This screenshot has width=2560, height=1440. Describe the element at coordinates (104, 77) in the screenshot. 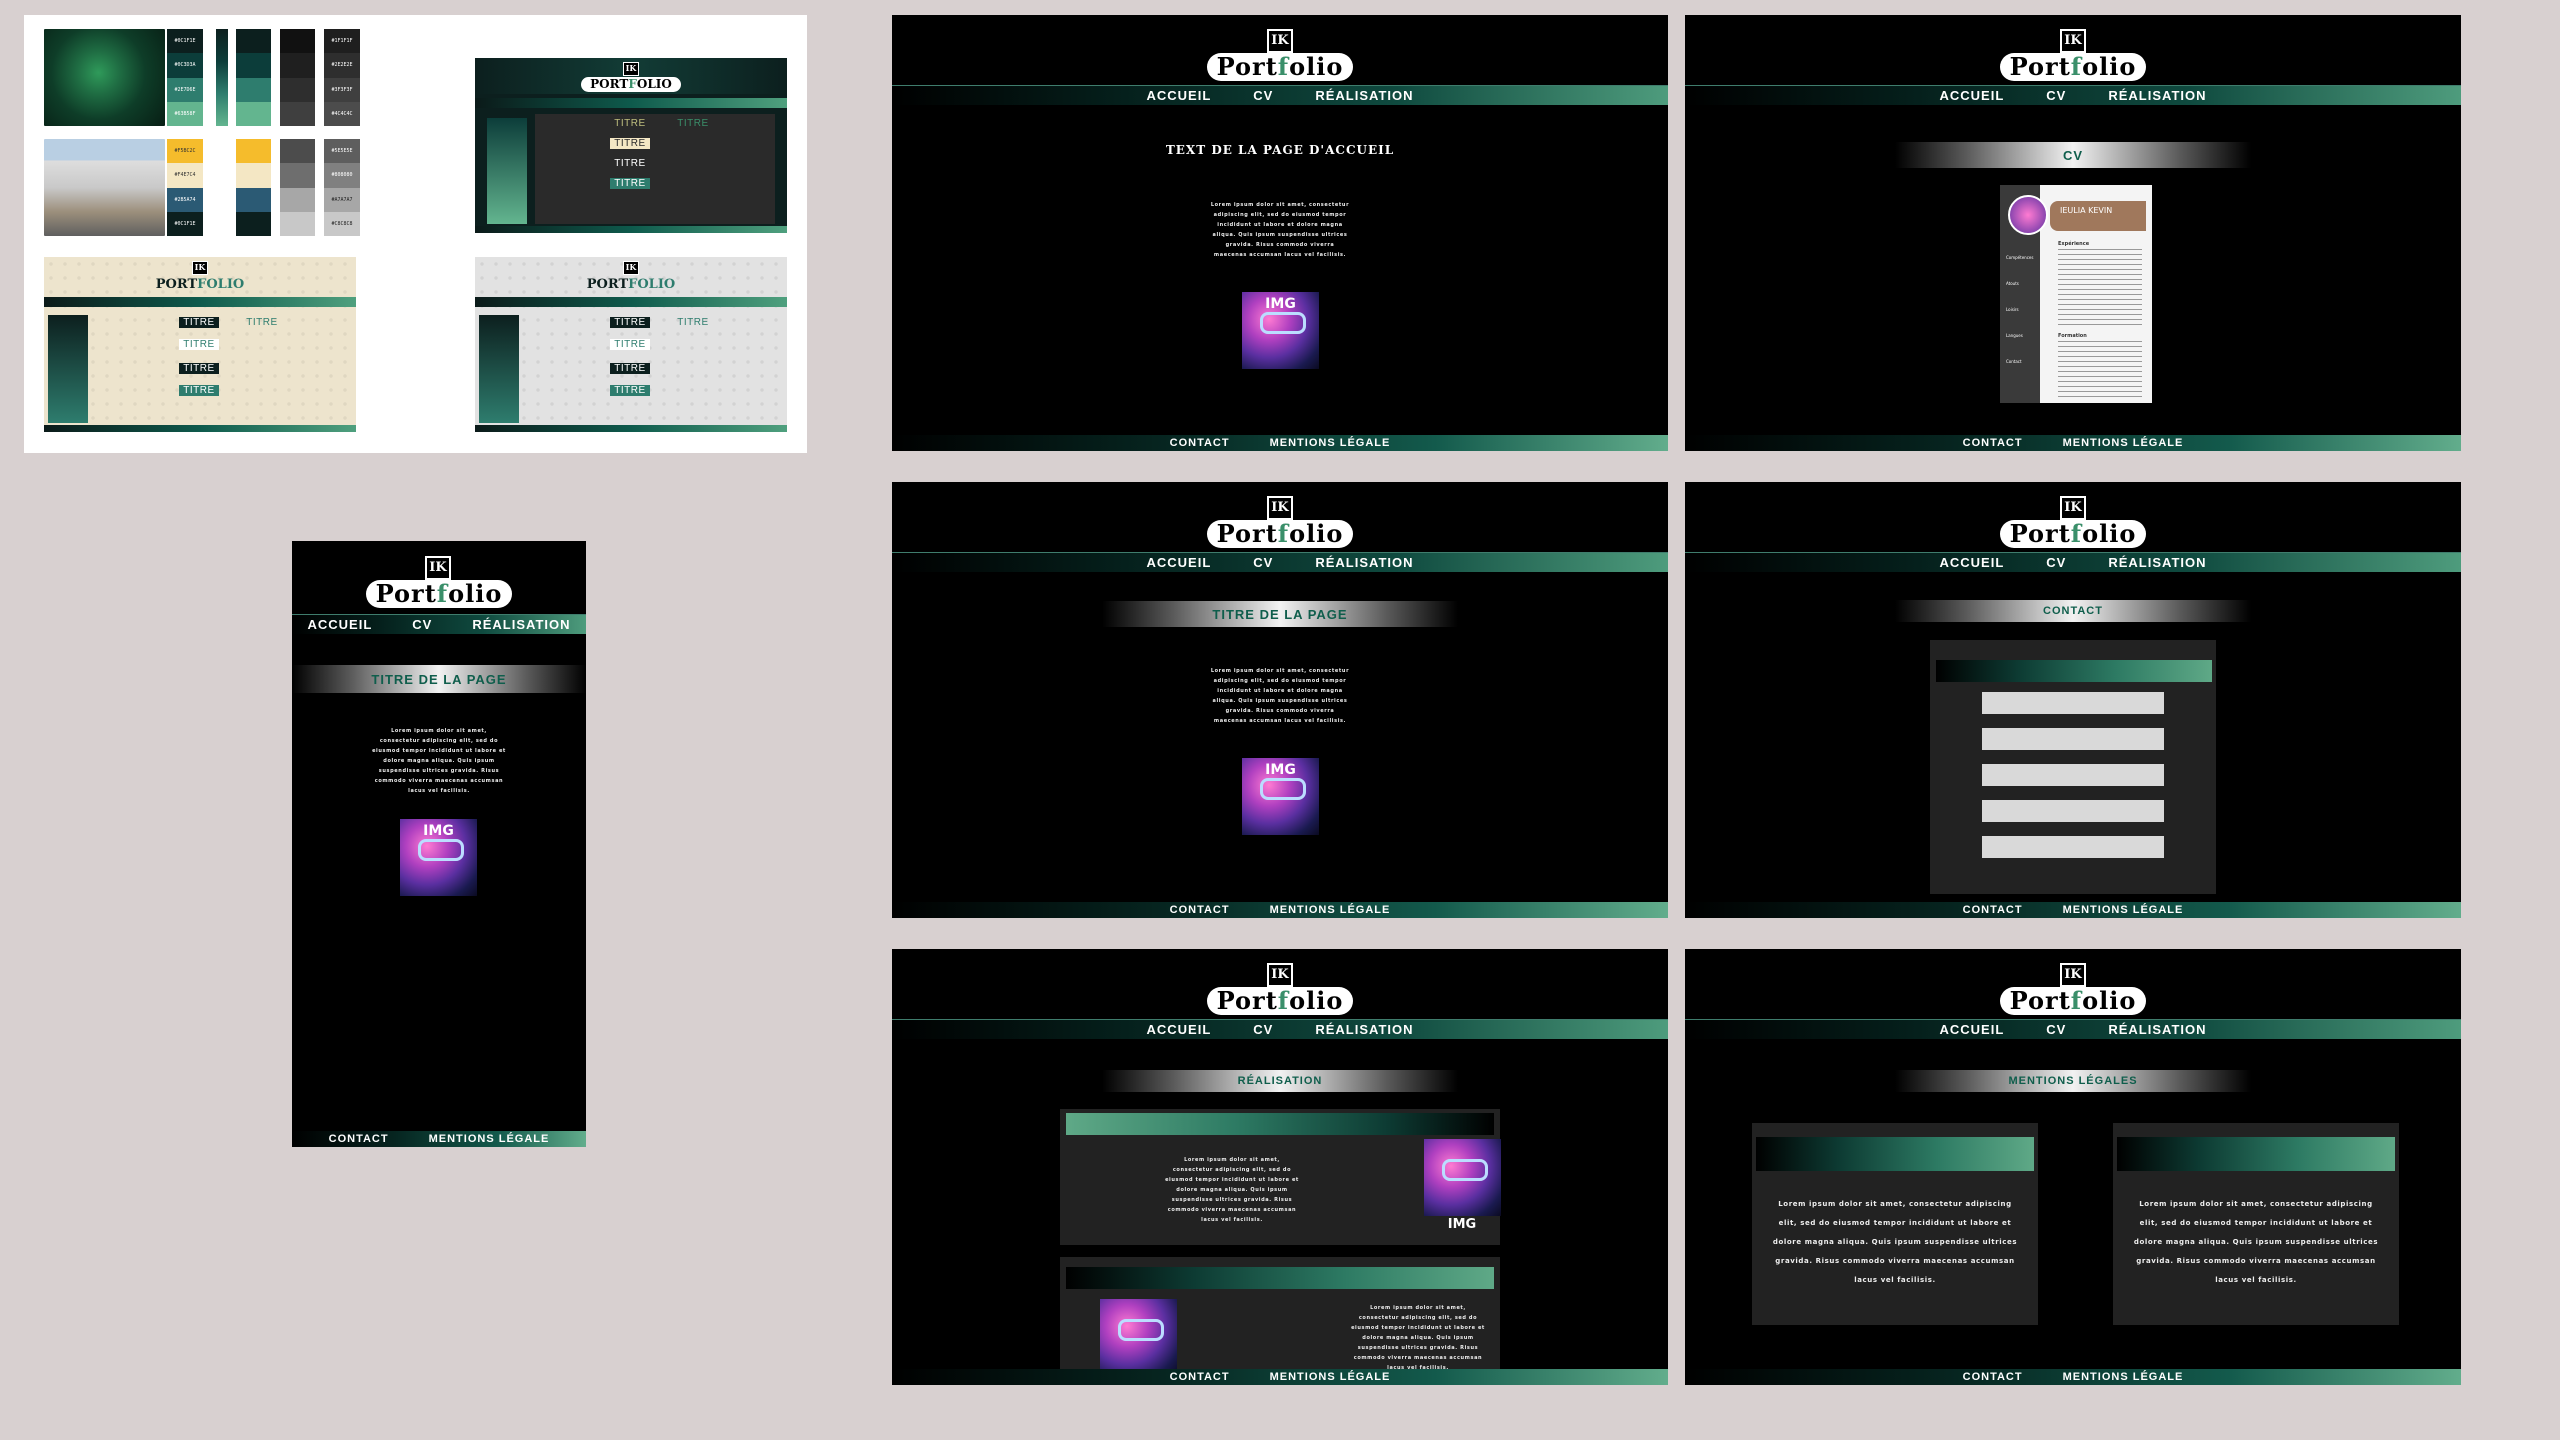

I see `leaf-photo` at that location.